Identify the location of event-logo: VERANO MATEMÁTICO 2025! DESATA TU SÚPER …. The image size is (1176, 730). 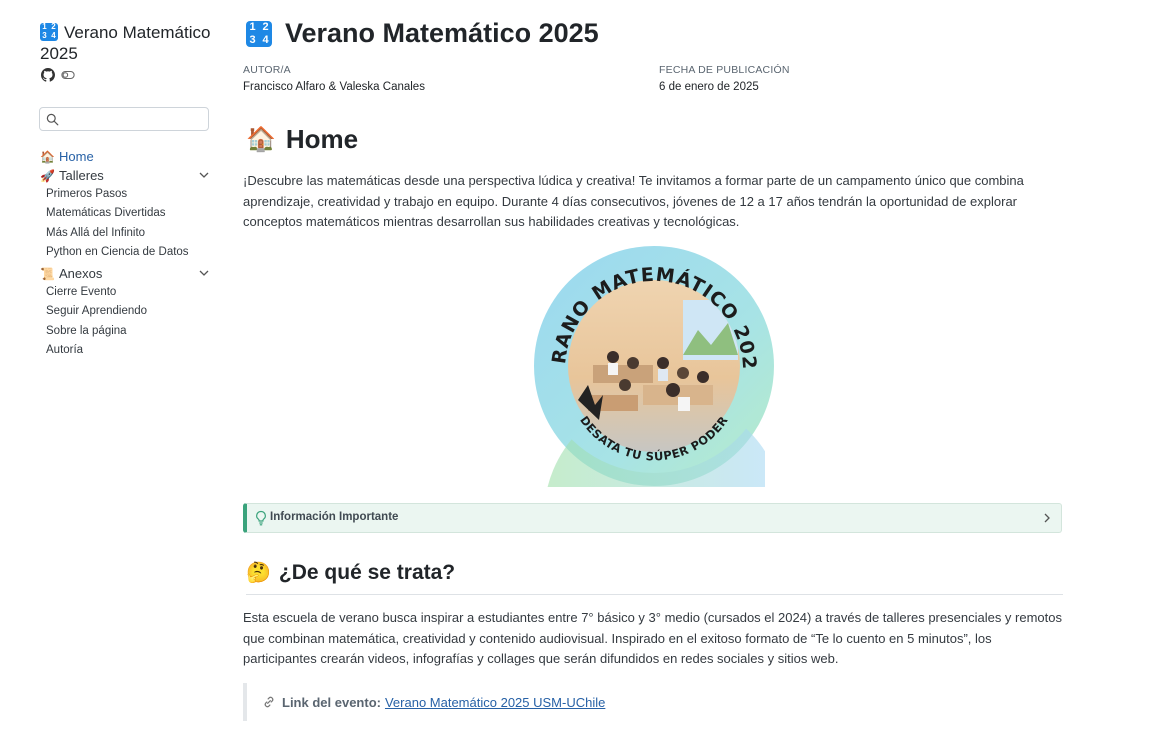
(650, 357).